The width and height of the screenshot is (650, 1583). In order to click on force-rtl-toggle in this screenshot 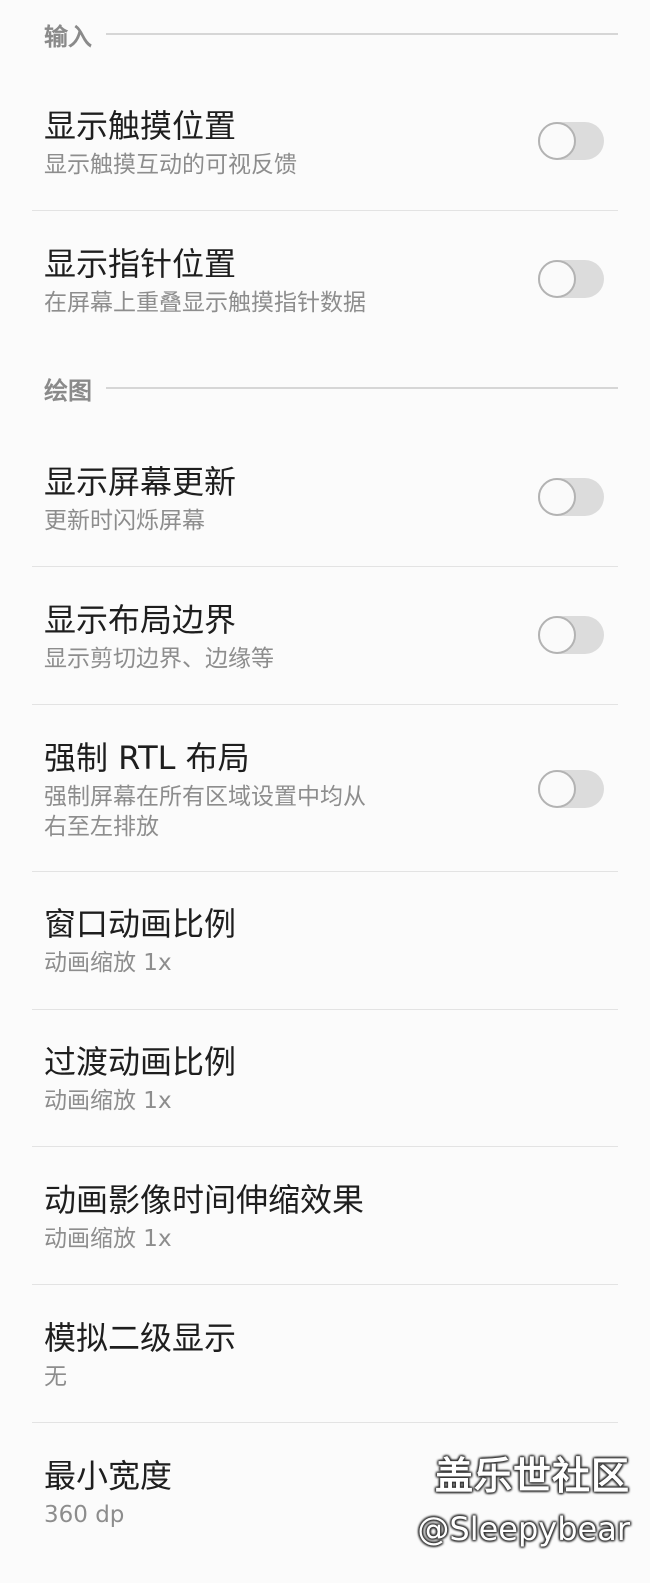, I will do `click(571, 789)`.